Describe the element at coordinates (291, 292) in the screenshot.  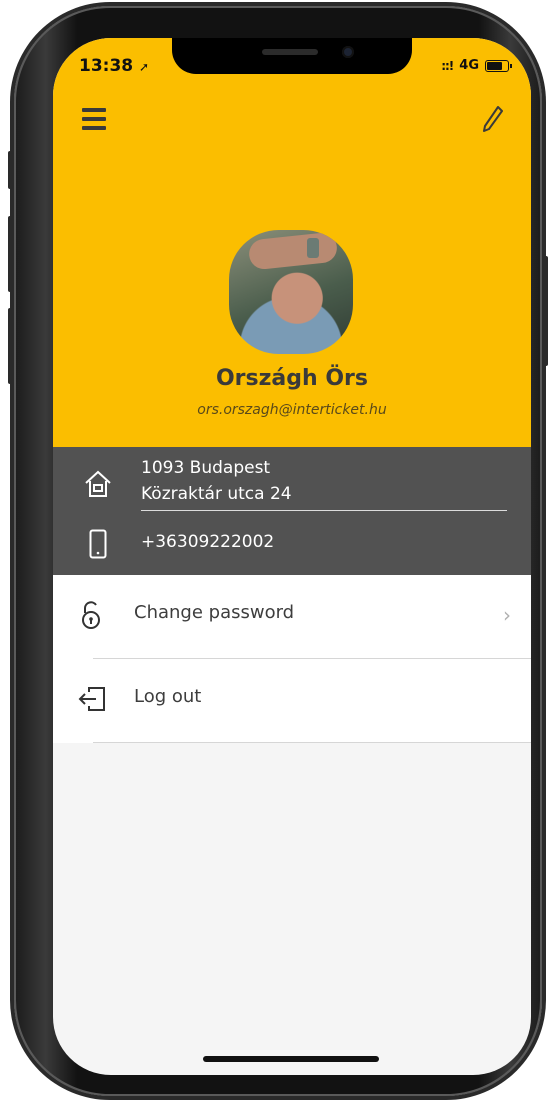
I see `avatar` at that location.